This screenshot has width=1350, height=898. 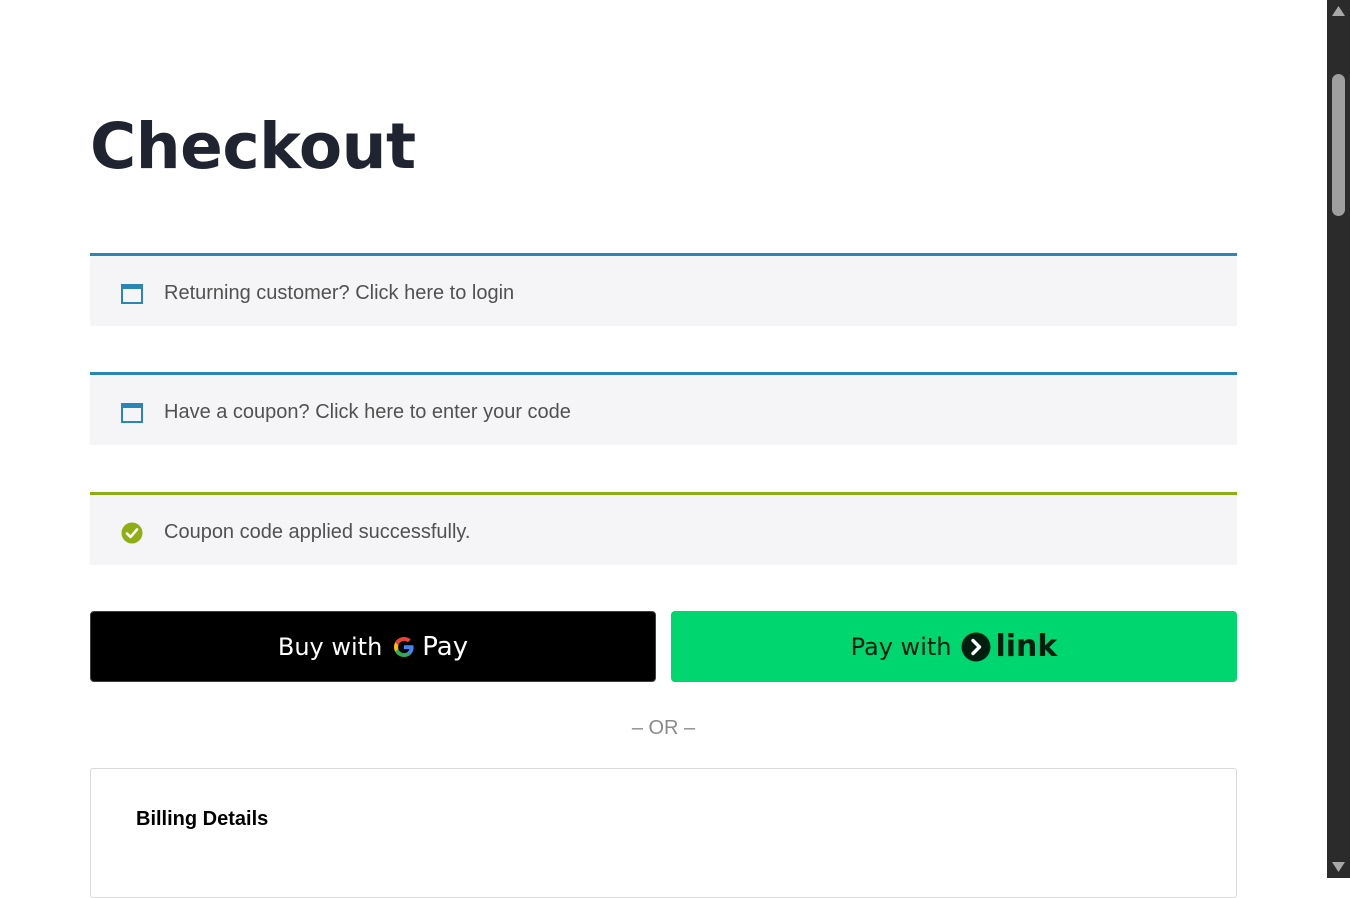 I want to click on or-divider: – OR –, so click(x=663, y=728).